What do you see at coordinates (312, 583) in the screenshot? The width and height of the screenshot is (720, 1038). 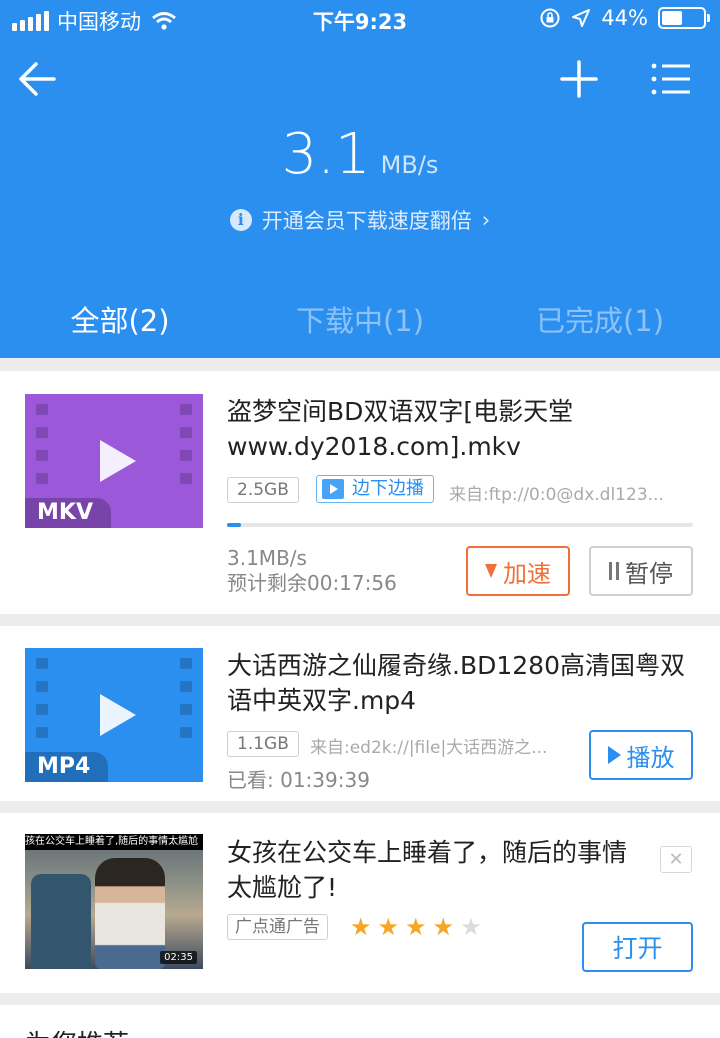 I see `time-remaining: 预计剩余00:17:56` at bounding box center [312, 583].